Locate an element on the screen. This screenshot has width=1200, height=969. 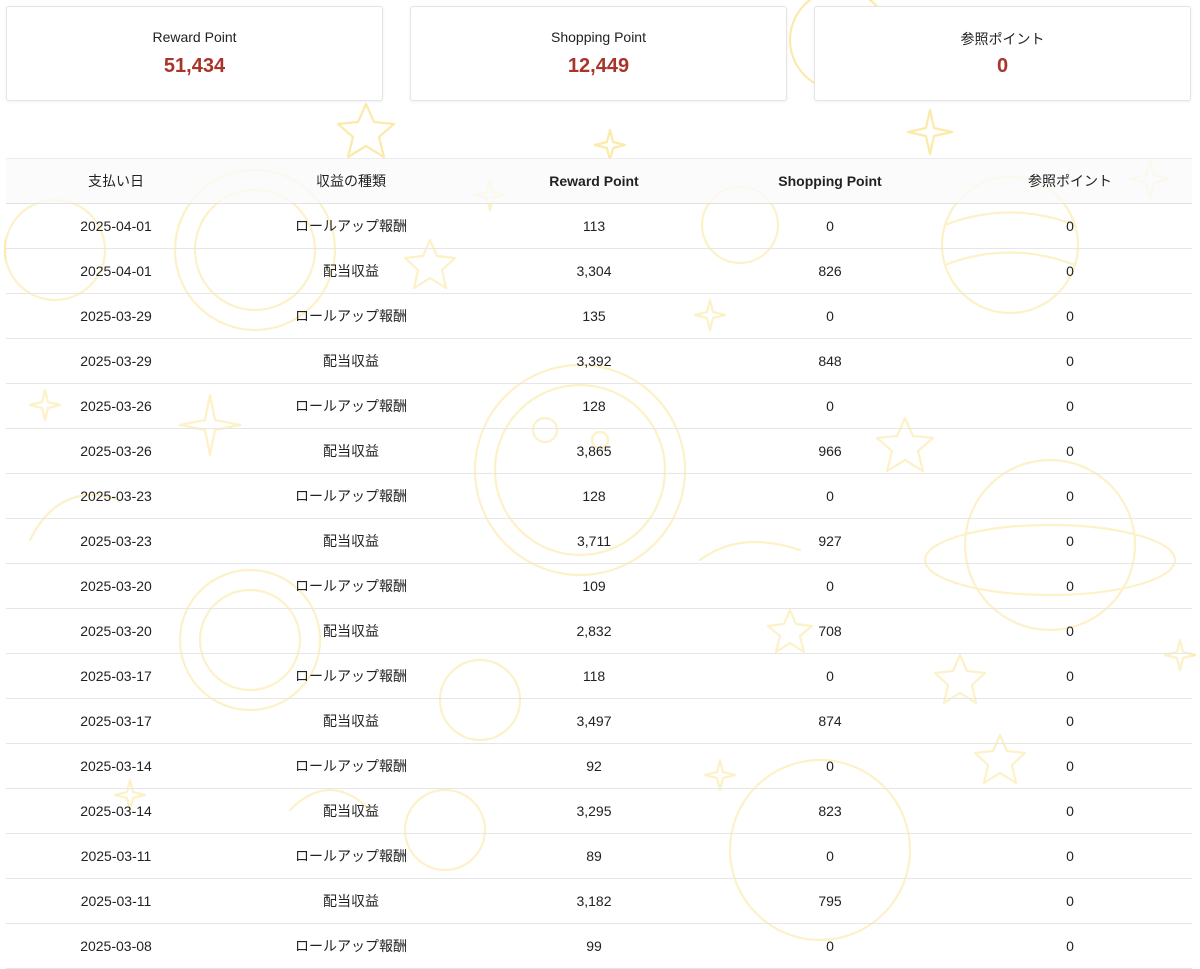
cell-shopping-point: 927 is located at coordinates (830, 541).